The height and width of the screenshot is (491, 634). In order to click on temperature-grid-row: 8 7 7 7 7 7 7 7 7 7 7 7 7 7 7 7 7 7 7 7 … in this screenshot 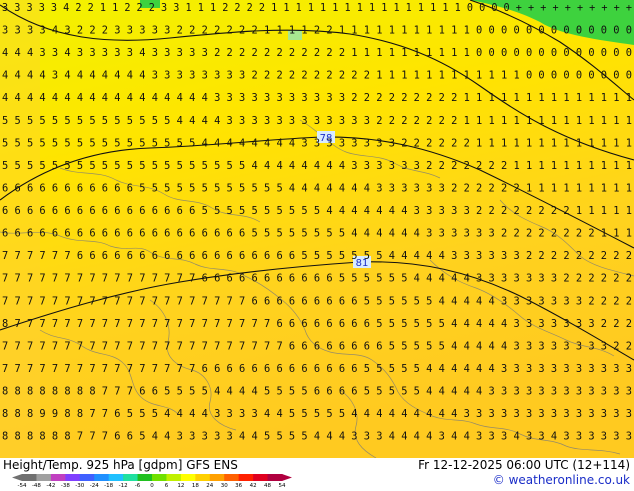, I will do `click(317, 324)`.